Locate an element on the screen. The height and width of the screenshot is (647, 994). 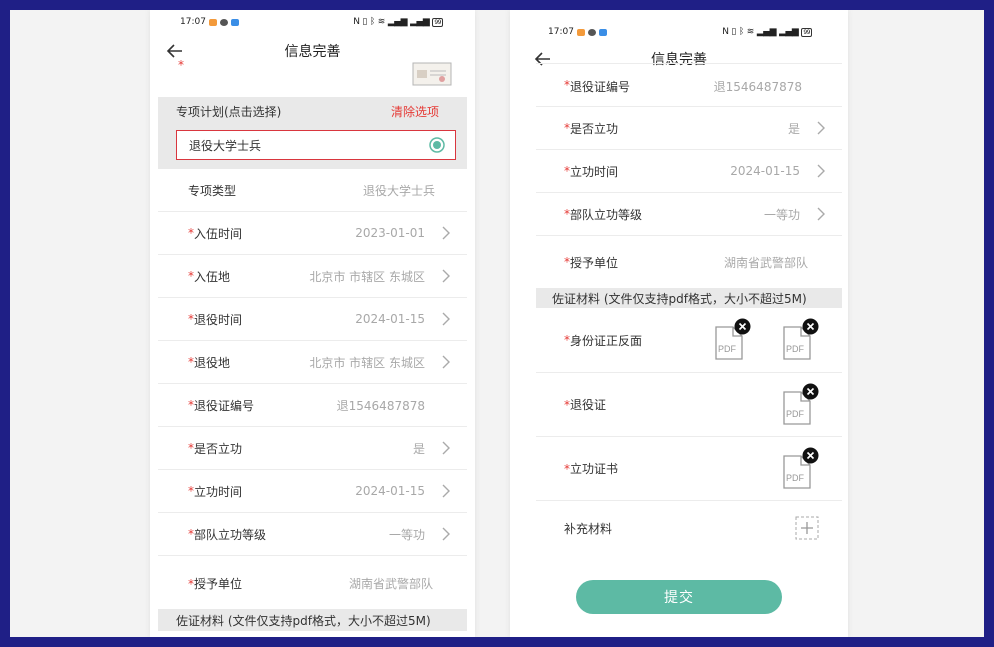
add-file-icon is located at coordinates (807, 528).